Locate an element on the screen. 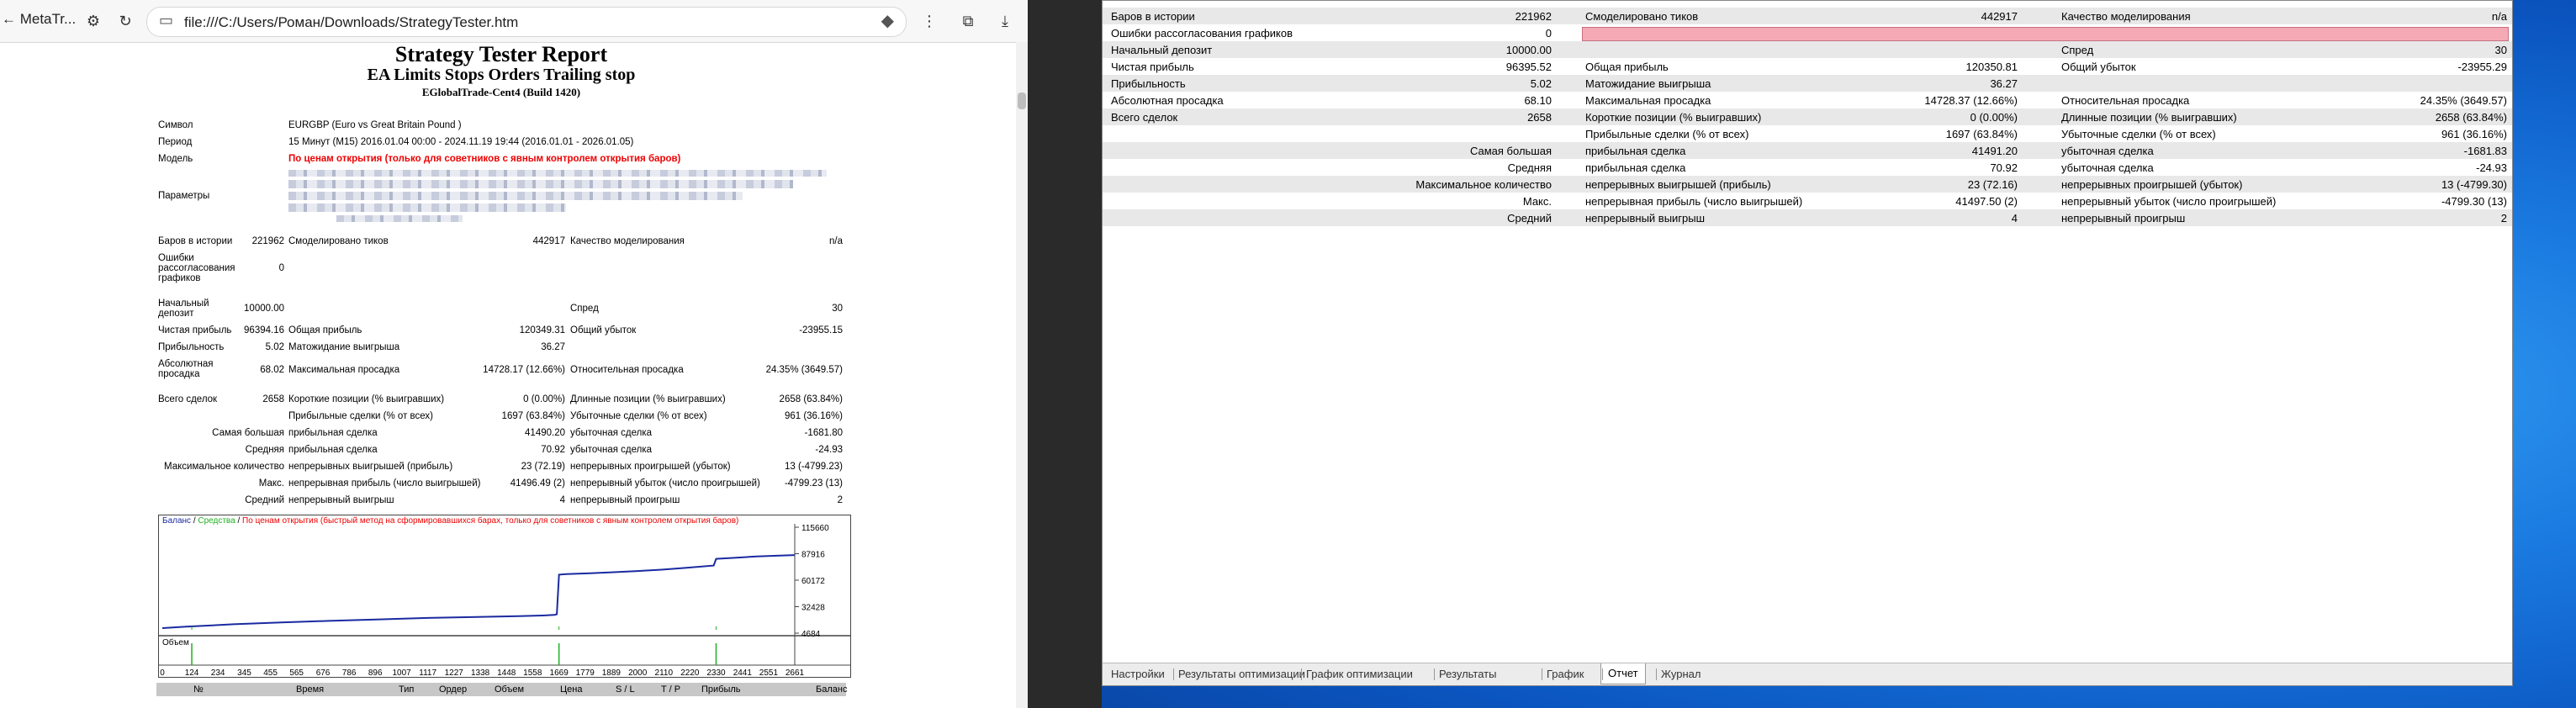 This screenshot has width=2576, height=708. mt4-stat-value: 120350.81 is located at coordinates (1991, 67).